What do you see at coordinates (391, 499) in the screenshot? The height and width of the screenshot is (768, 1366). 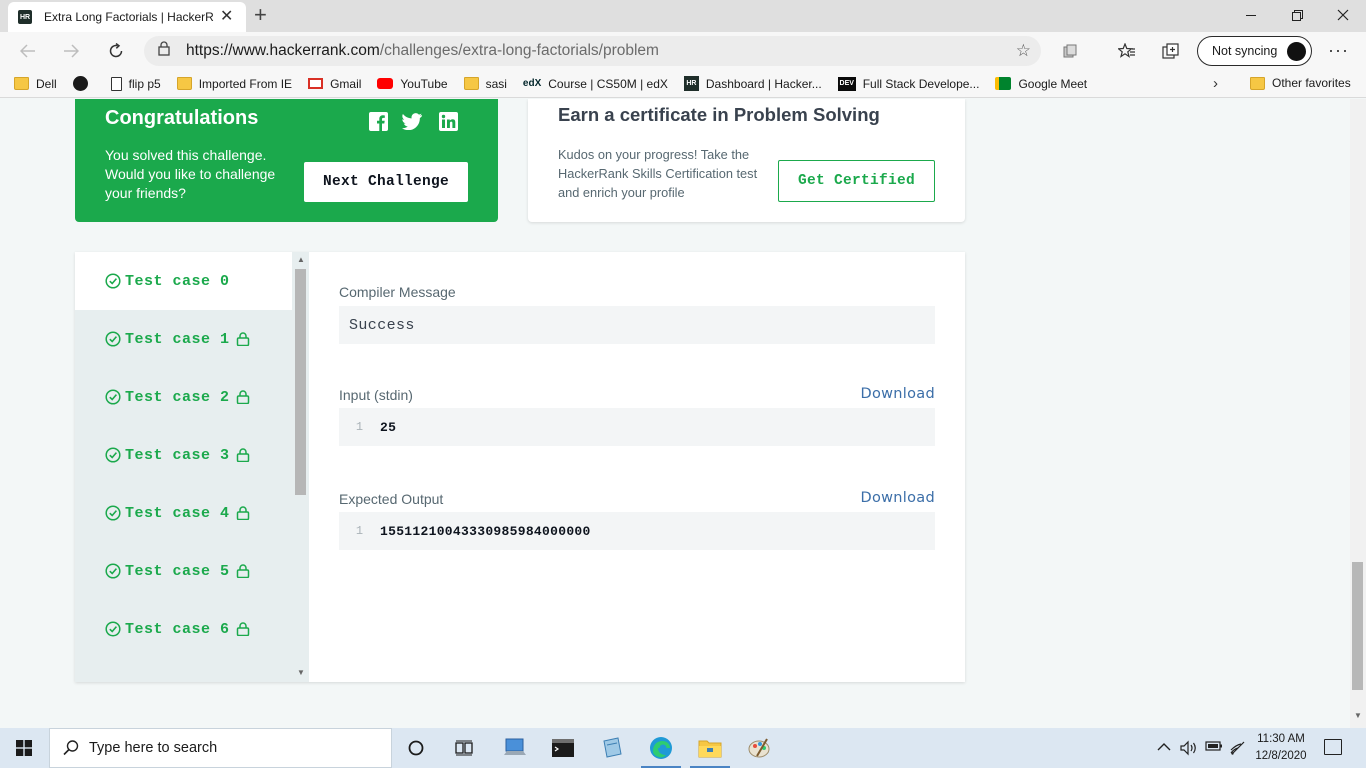 I see `expected-output-label: Expected Output` at bounding box center [391, 499].